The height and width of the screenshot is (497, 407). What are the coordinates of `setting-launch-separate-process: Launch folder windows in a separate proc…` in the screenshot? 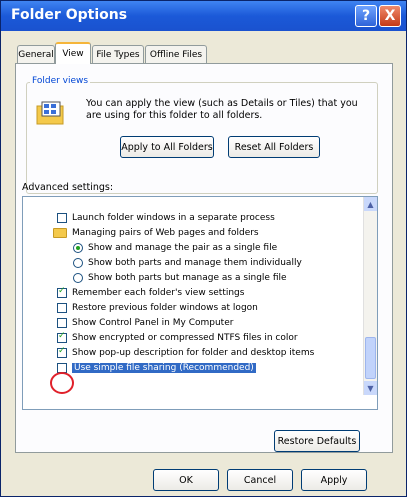 It's located at (166, 217).